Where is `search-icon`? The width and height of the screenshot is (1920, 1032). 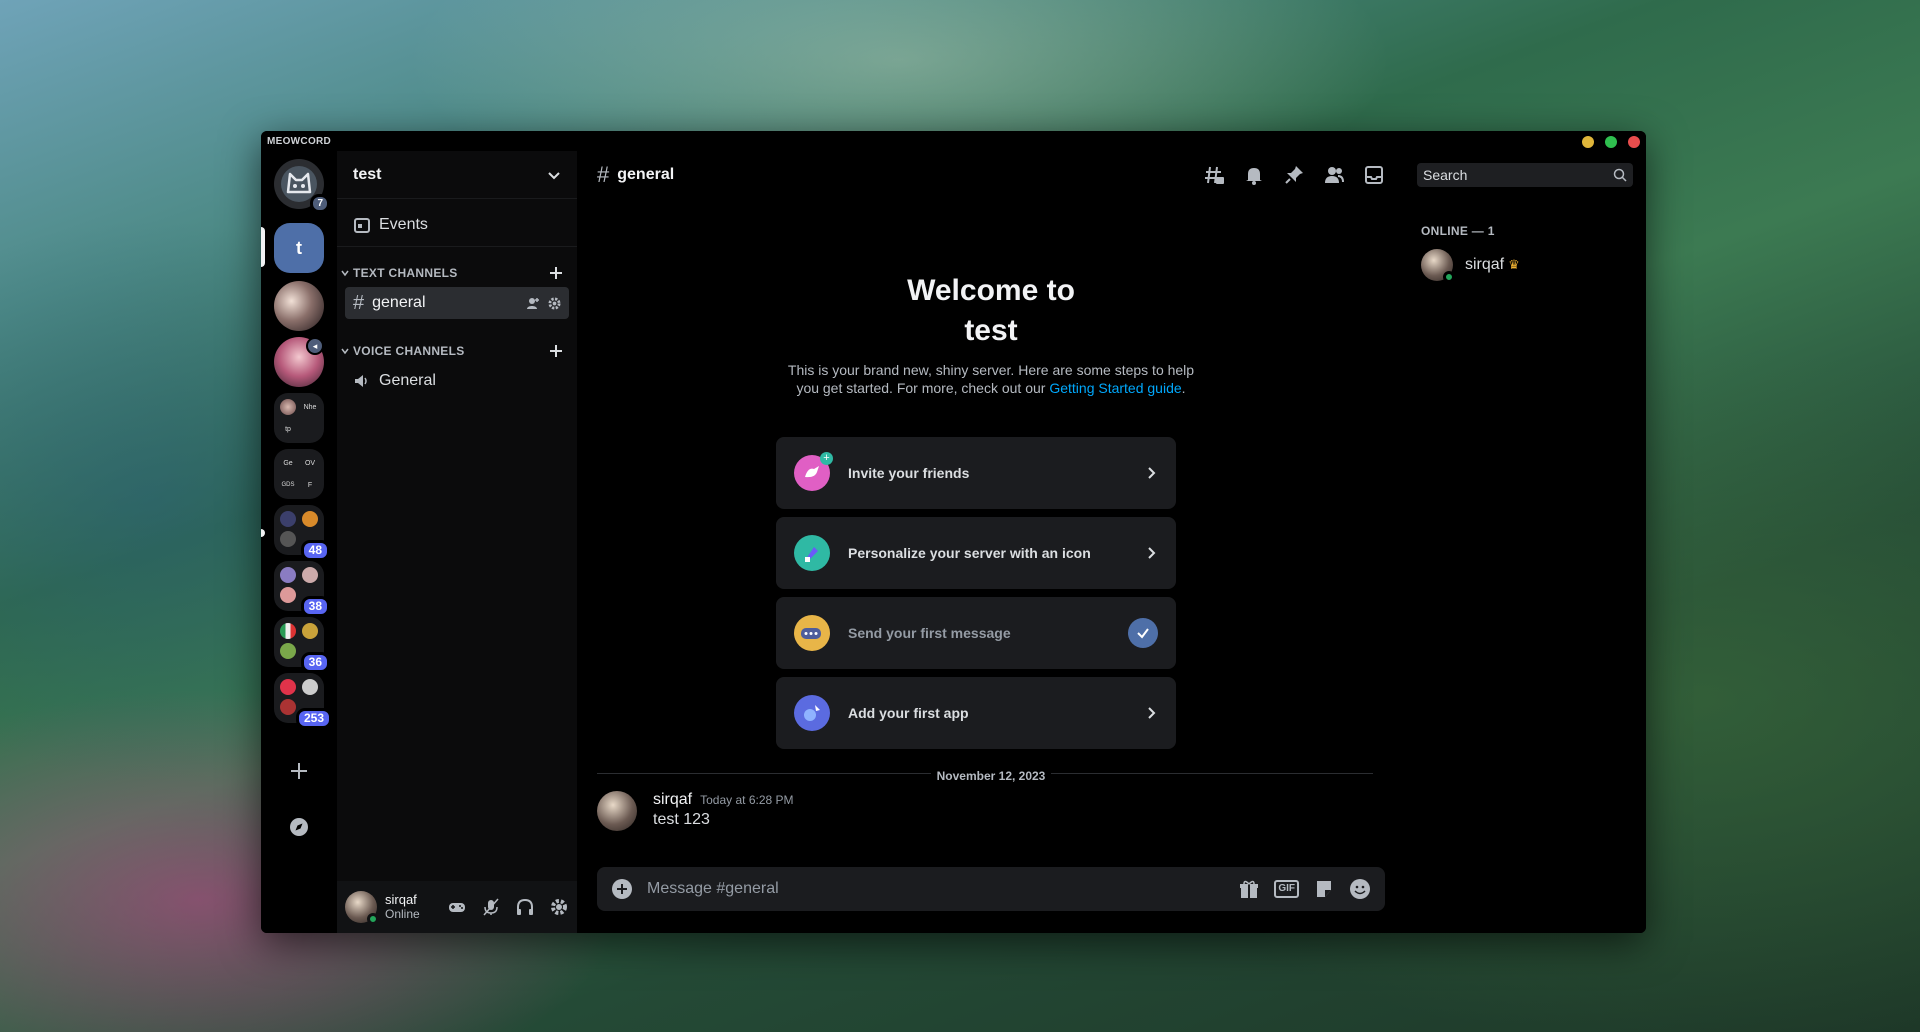 search-icon is located at coordinates (1620, 175).